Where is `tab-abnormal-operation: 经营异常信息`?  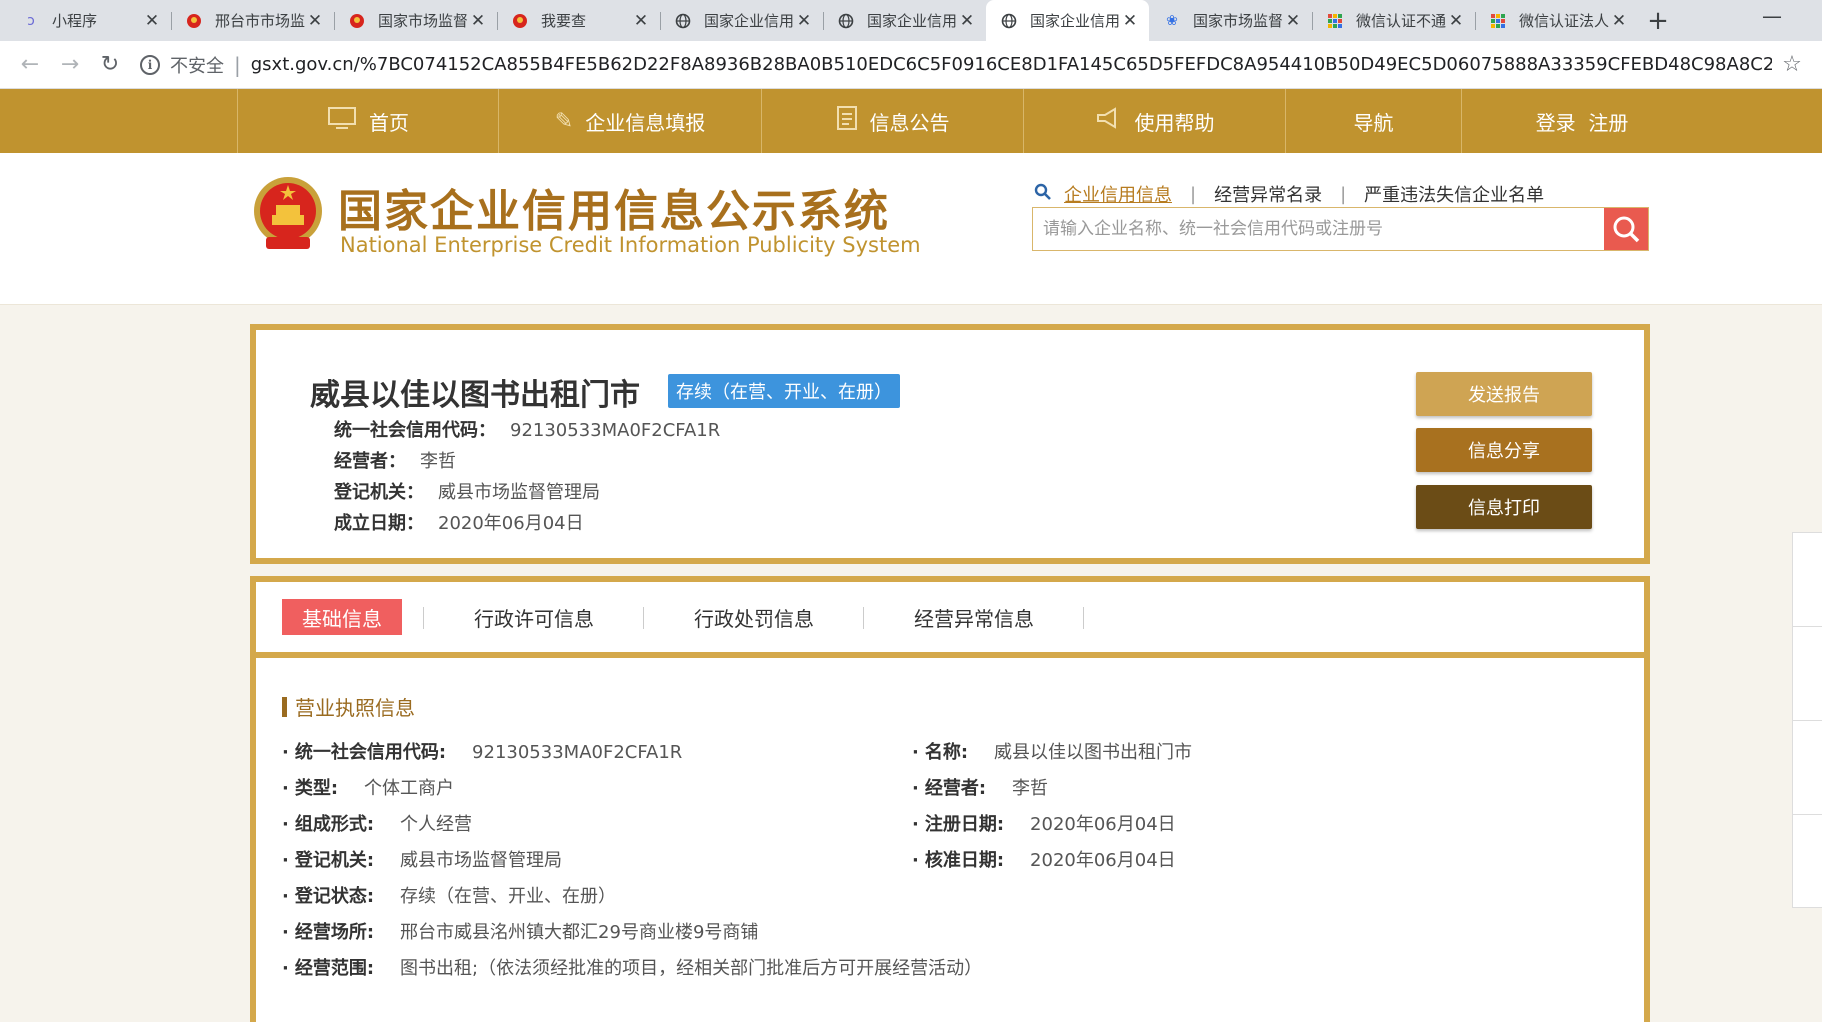
tab-abnormal-operation: 经营异常信息 is located at coordinates (974, 617).